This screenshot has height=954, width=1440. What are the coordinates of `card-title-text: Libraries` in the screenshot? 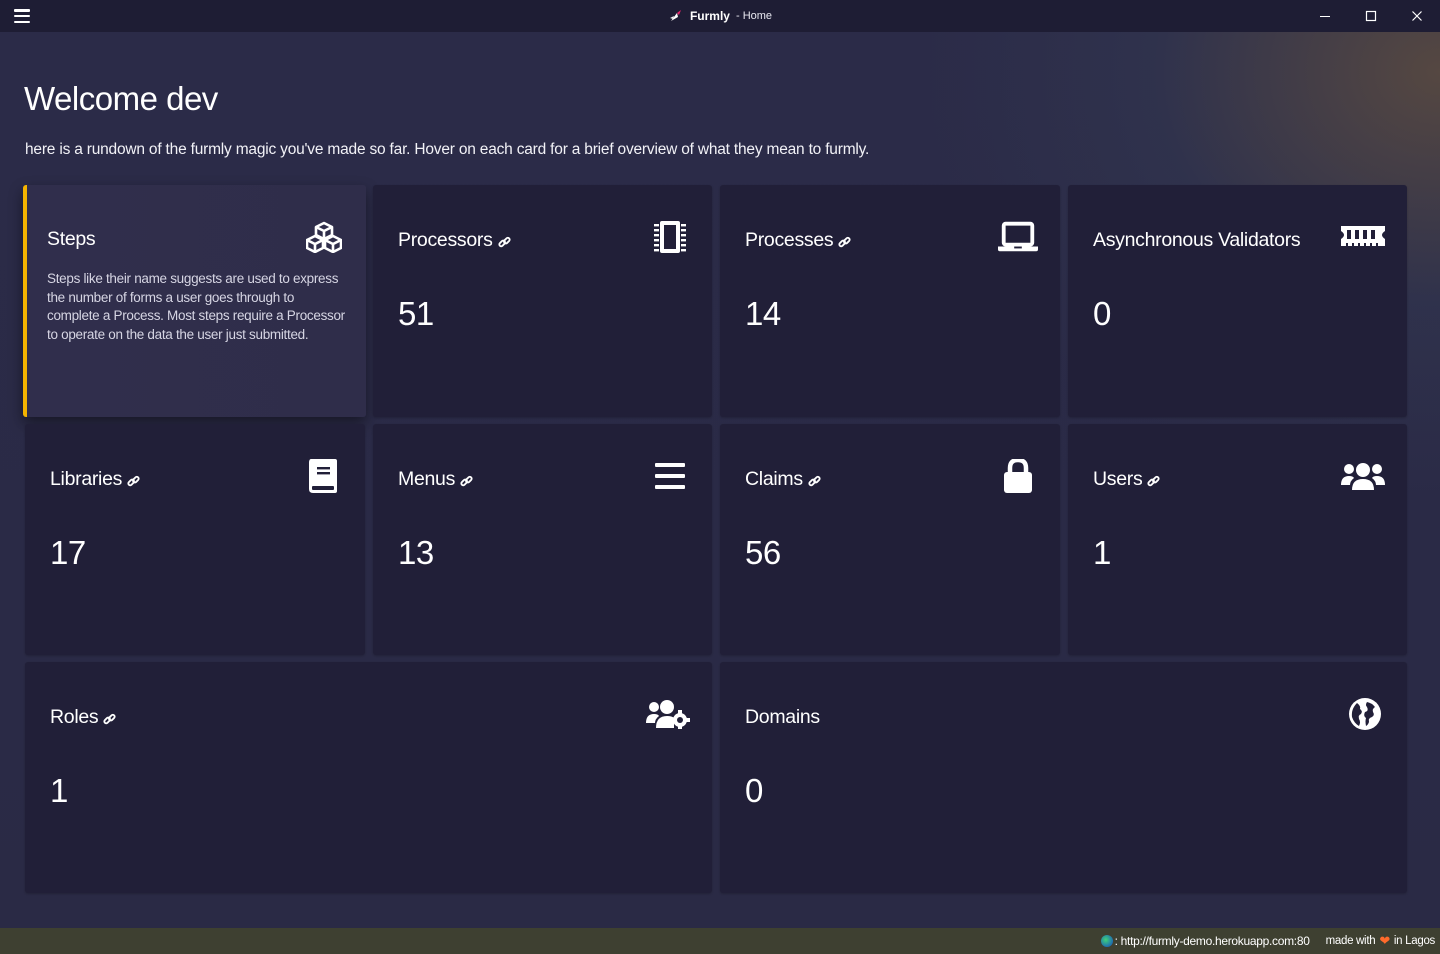 It's located at (86, 479).